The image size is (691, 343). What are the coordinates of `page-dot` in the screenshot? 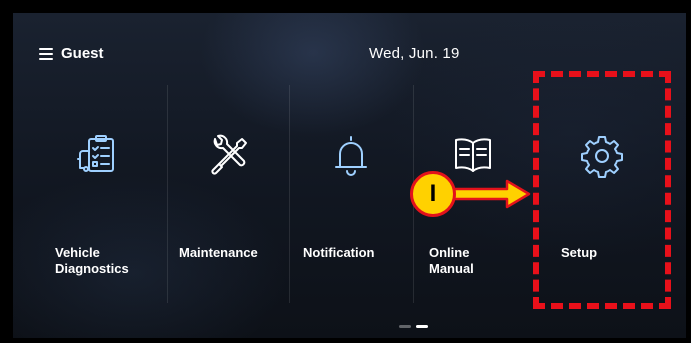 It's located at (405, 326).